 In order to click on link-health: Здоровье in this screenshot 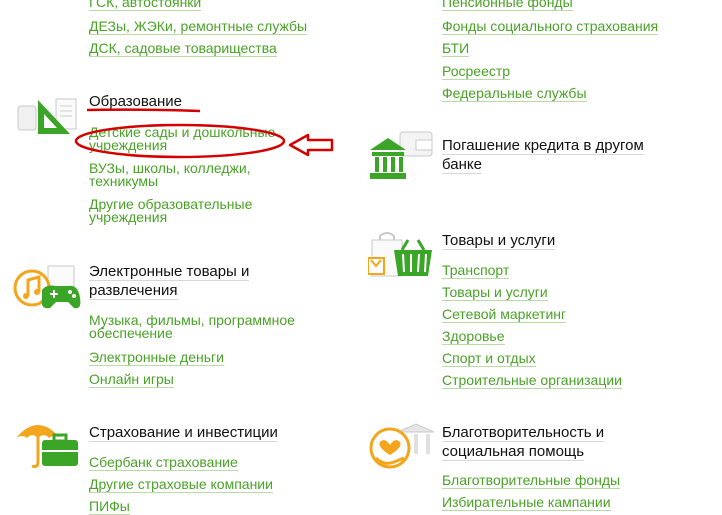, I will do `click(473, 336)`.